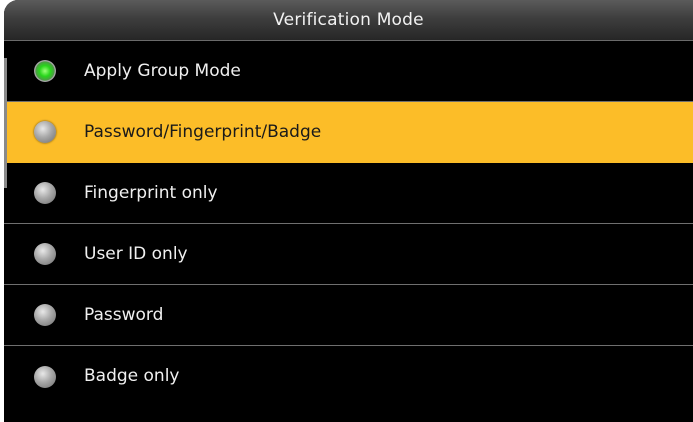 The image size is (693, 422). Describe the element at coordinates (348, 376) in the screenshot. I see `option-badge-only: Badge only` at that location.